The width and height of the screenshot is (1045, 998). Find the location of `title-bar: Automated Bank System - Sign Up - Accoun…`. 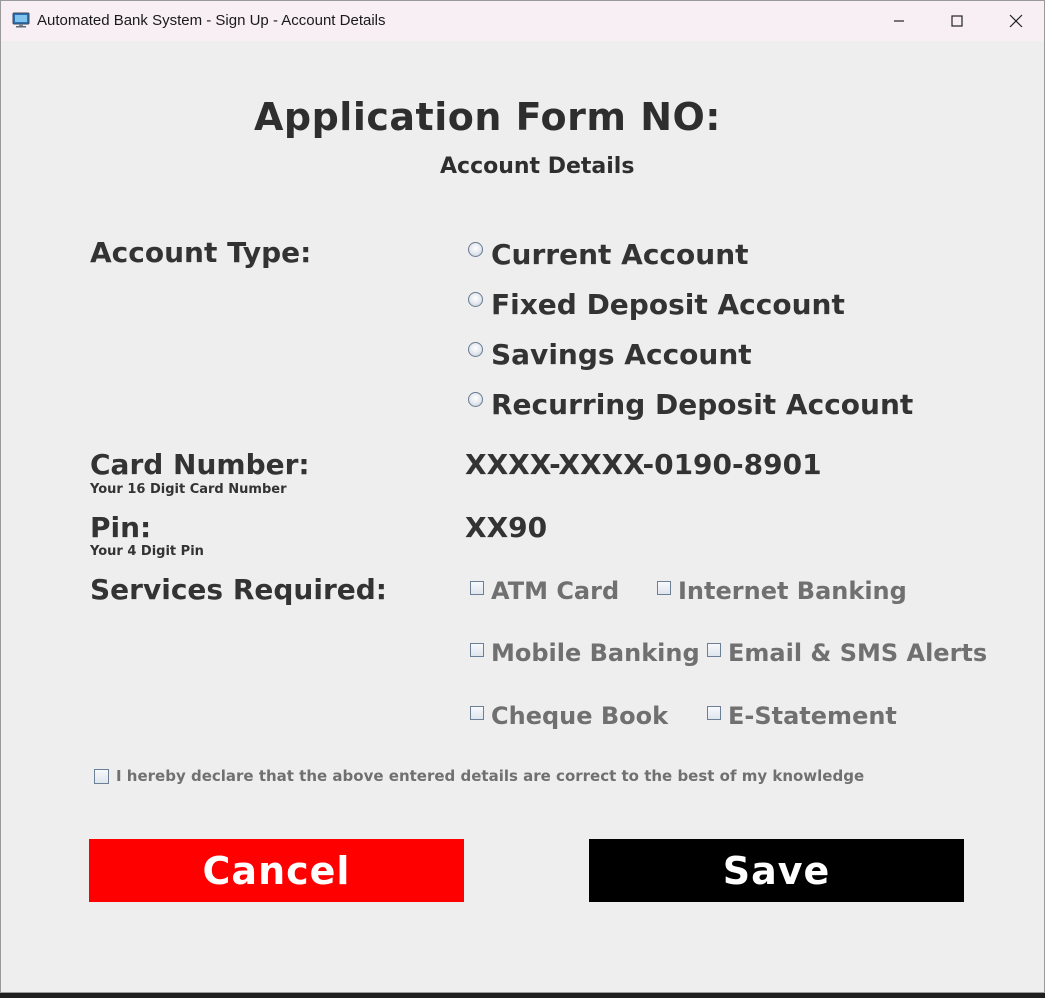

title-bar: Automated Bank System - Sign Up - Accoun… is located at coordinates (522, 21).